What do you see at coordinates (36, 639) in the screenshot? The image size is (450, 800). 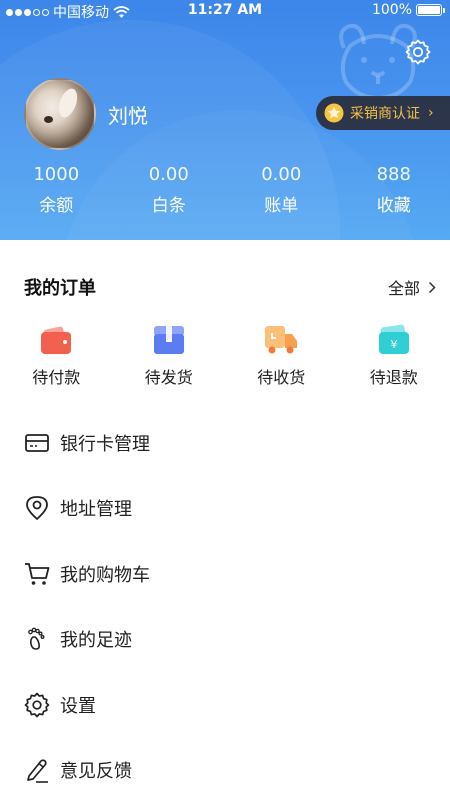 I see `footprint-icon` at bounding box center [36, 639].